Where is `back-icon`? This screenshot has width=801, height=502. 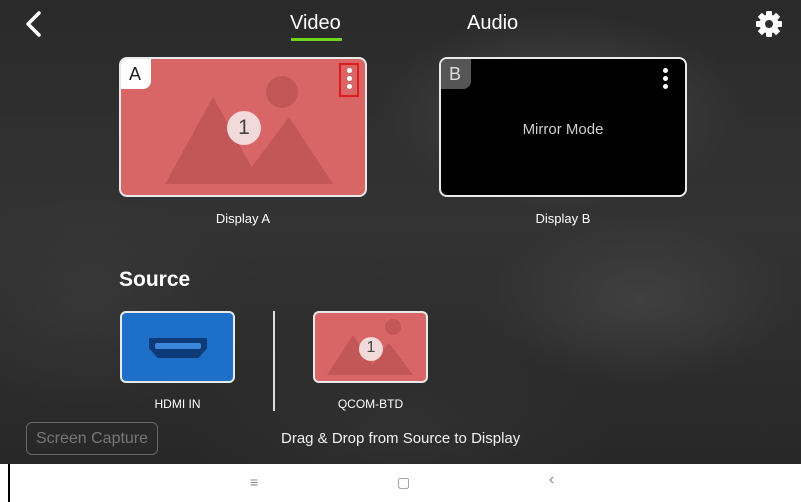
back-icon is located at coordinates (34, 24).